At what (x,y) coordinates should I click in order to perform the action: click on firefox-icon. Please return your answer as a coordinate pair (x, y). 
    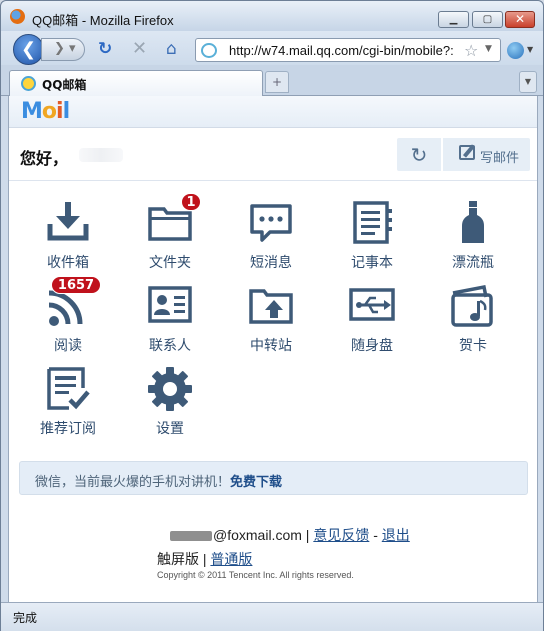
    Looking at the image, I should click on (17, 16).